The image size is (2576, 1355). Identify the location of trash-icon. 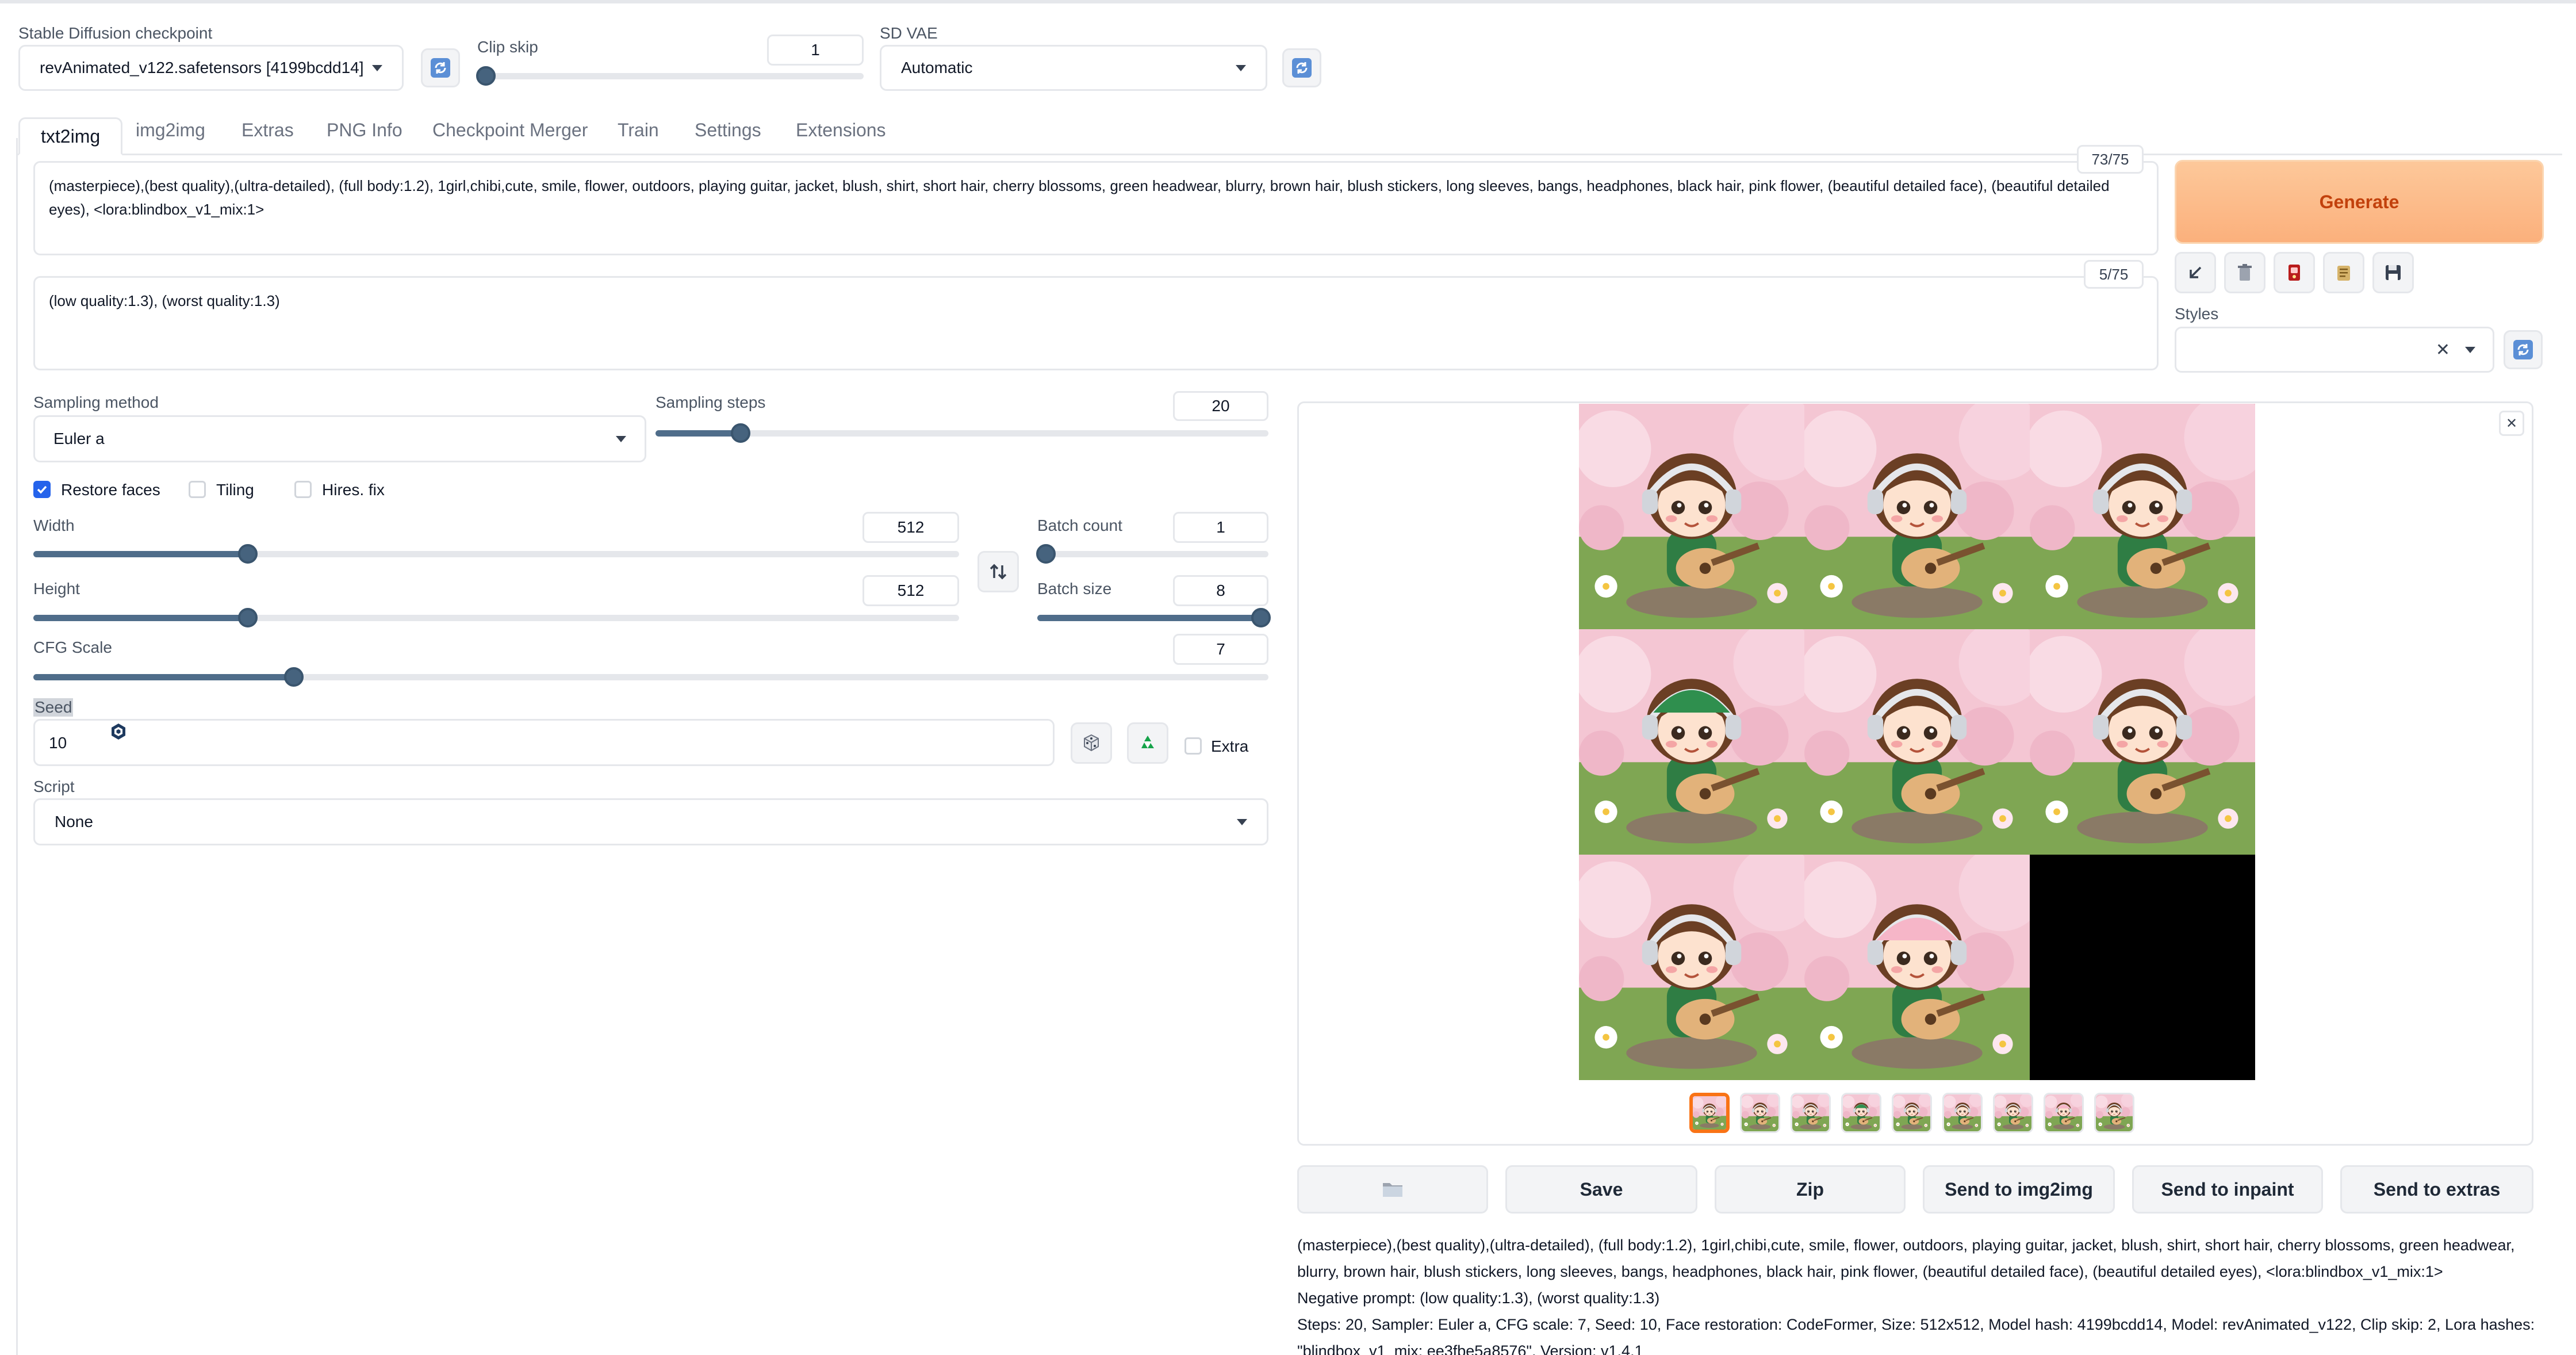
(2245, 272).